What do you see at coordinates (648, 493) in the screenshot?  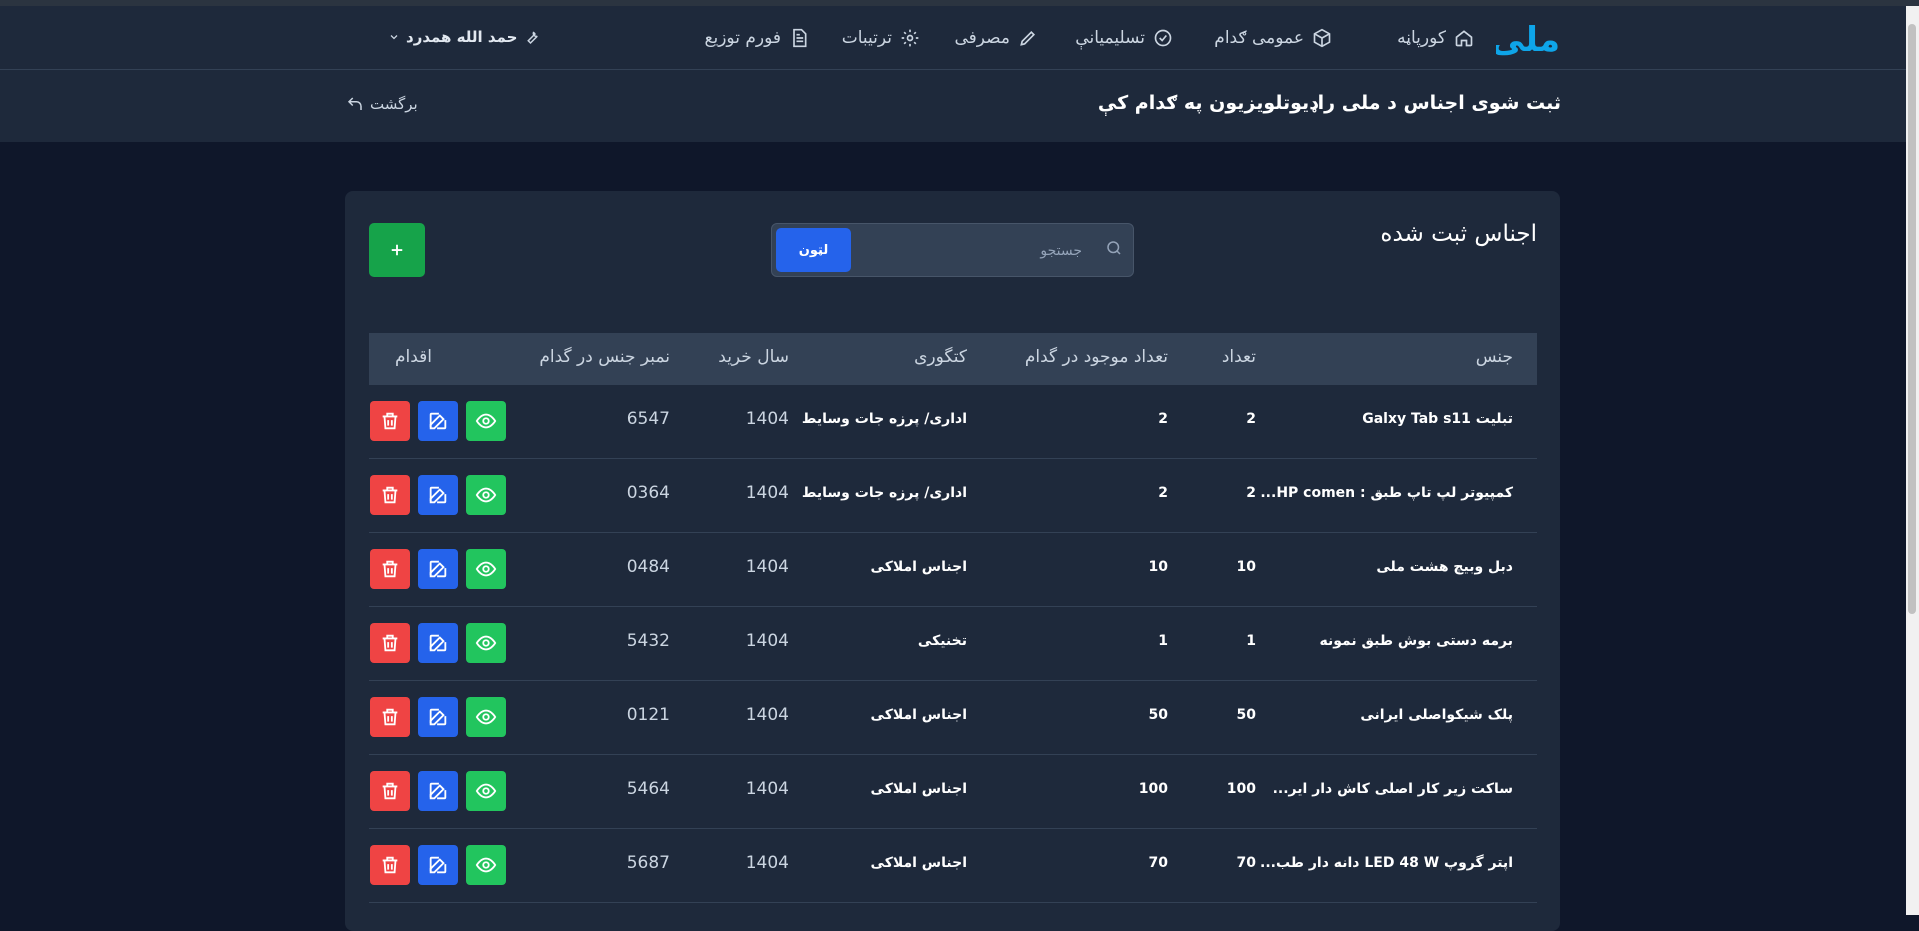 I see `cell-number: 0364` at bounding box center [648, 493].